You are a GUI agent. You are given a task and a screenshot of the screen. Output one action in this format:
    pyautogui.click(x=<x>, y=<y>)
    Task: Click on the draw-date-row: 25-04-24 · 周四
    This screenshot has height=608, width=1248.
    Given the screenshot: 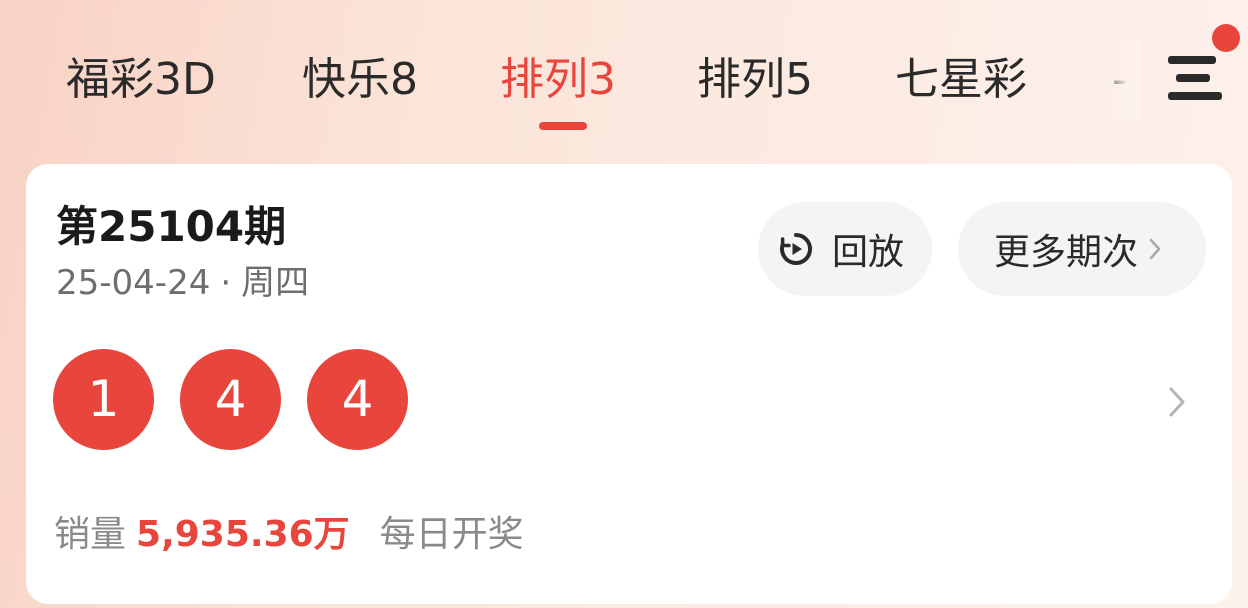 What is the action you would take?
    pyautogui.click(x=182, y=283)
    